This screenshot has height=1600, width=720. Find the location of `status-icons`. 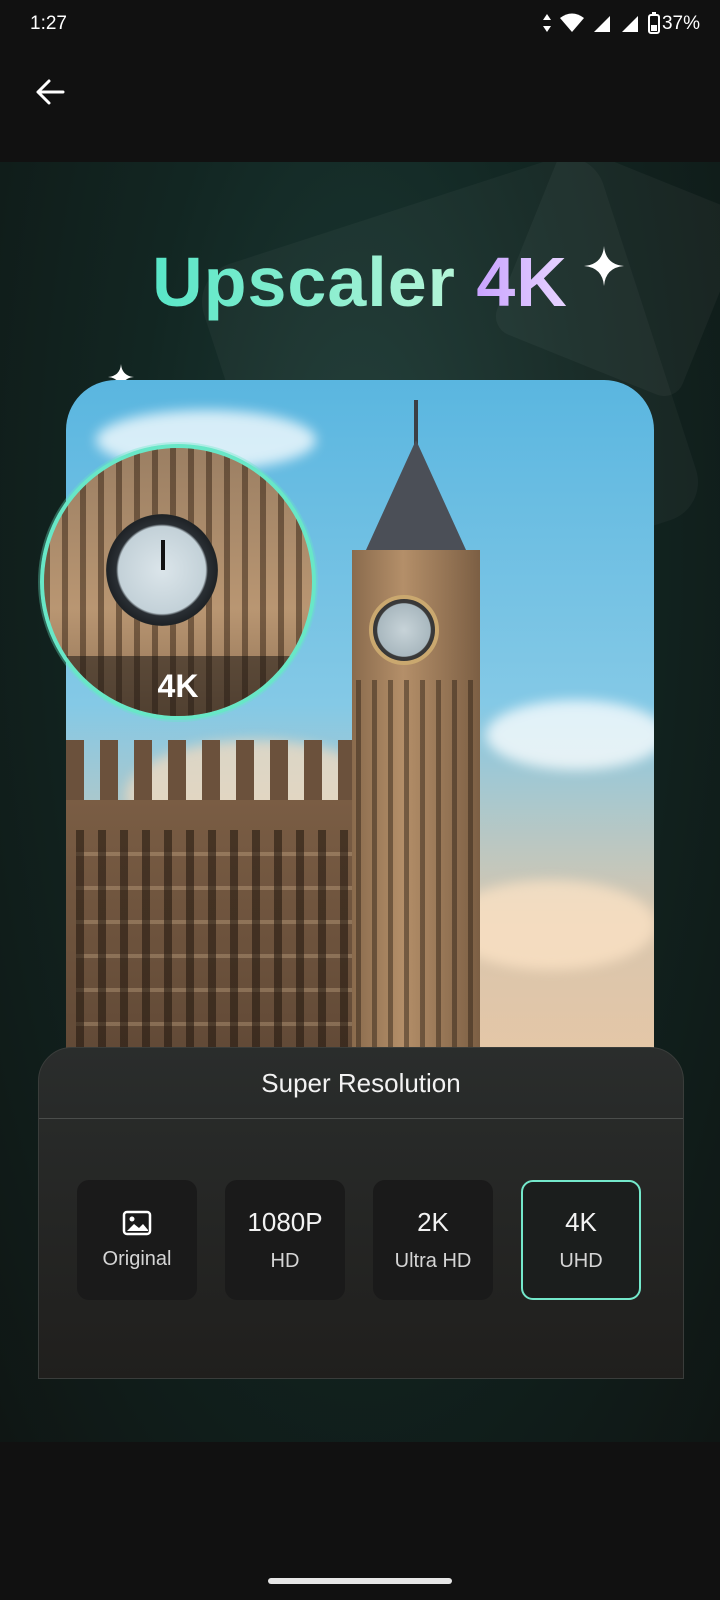

status-icons is located at coordinates (601, 23).